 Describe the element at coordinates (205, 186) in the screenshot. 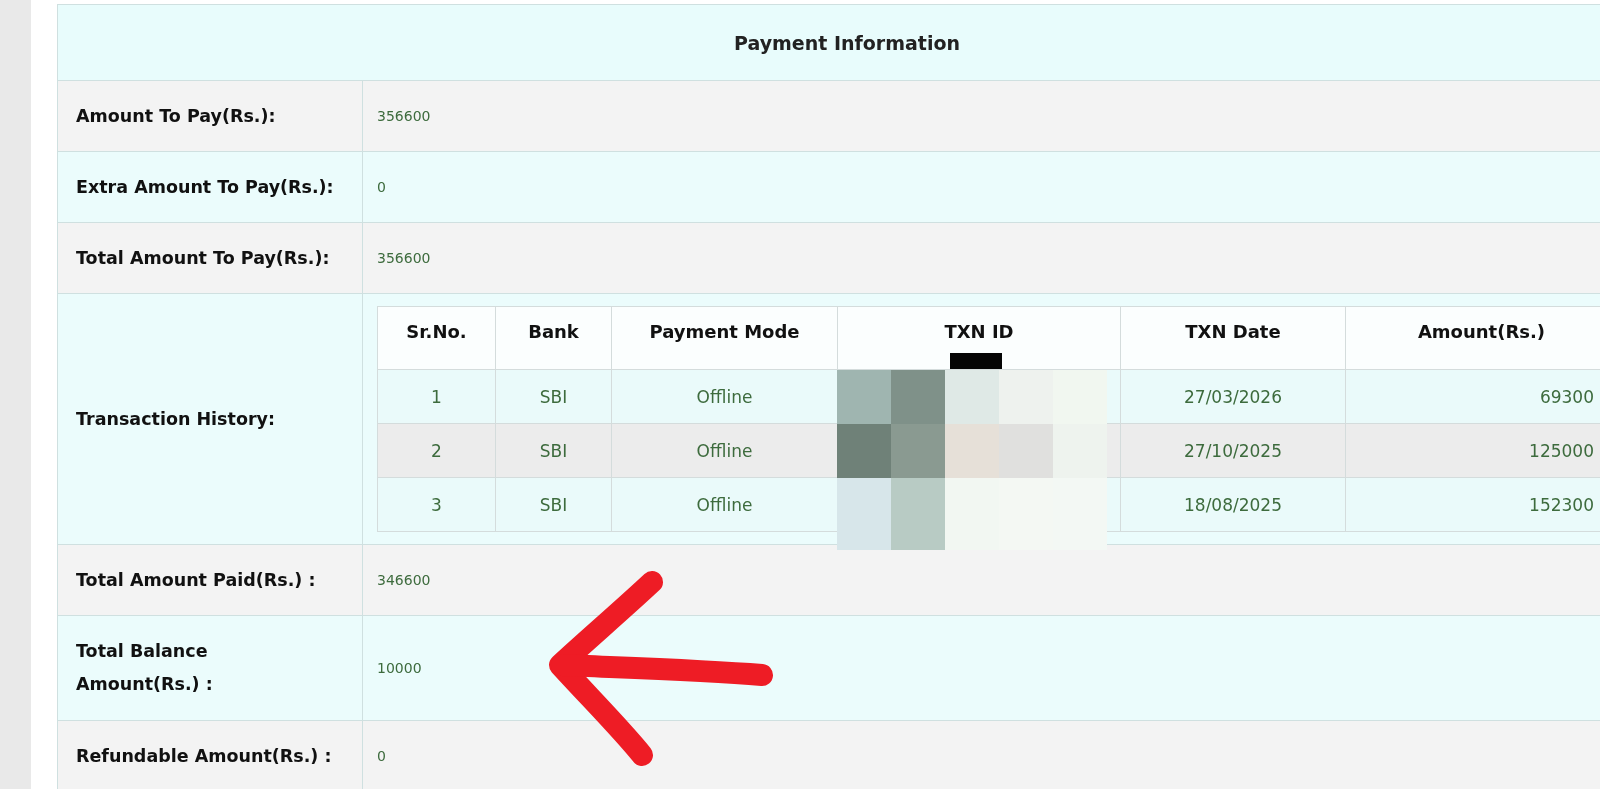

I see `field-label: Extra Amount To Pay(Rs.):` at that location.